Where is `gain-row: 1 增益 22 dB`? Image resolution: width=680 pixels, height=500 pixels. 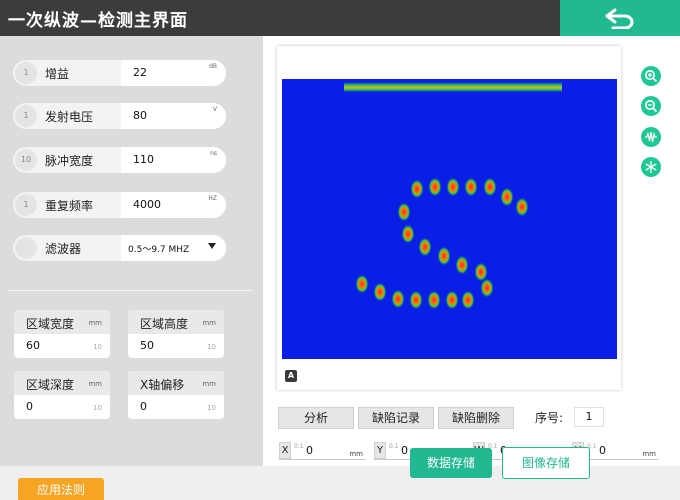 gain-row: 1 增益 22 dB is located at coordinates (119, 73).